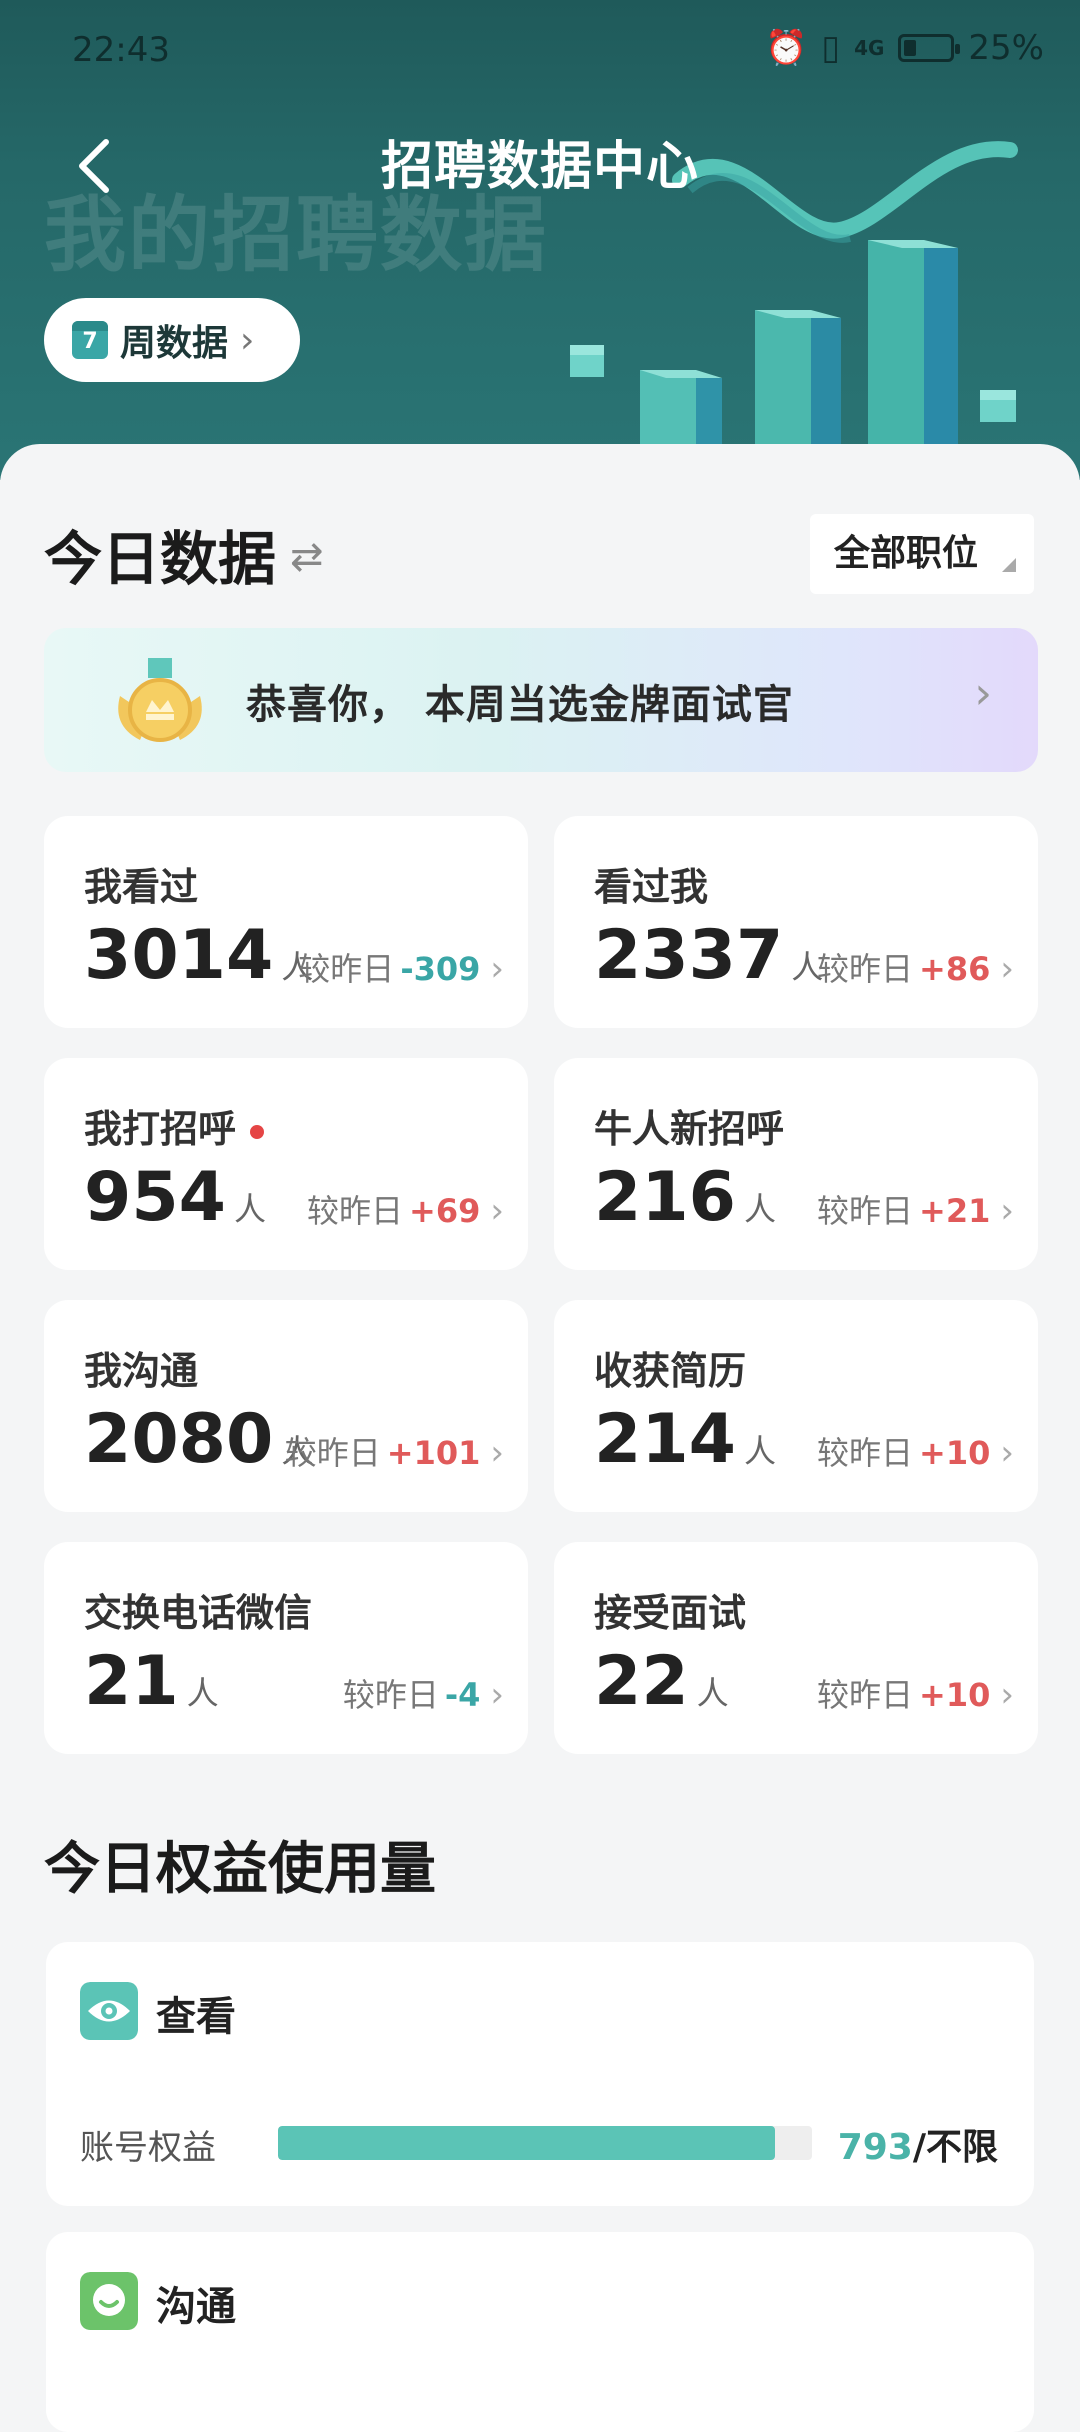 This screenshot has width=1080, height=2432. Describe the element at coordinates (540, 2074) in the screenshot. I see `benefit-card-view: 查看 账号权益 793/不限` at that location.